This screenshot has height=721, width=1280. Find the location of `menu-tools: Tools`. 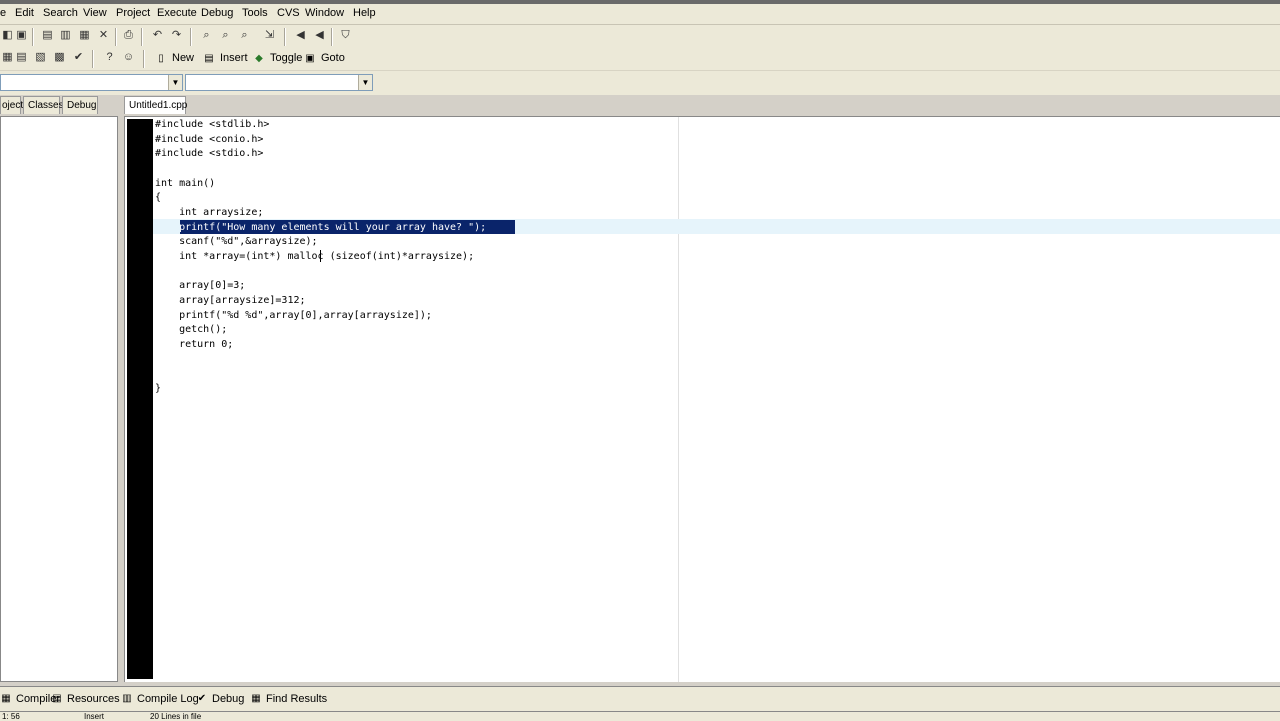

menu-tools: Tools is located at coordinates (255, 13).